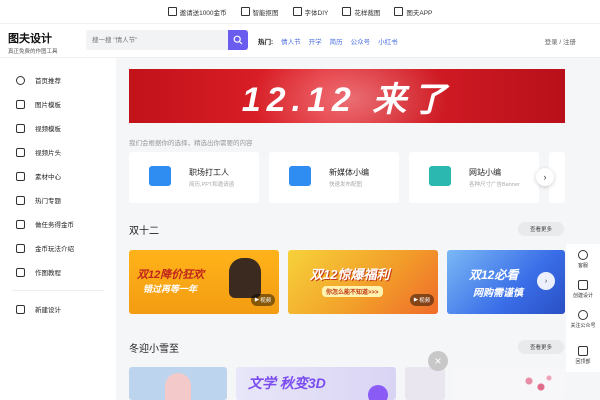 The height and width of the screenshot is (400, 600). Describe the element at coordinates (20, 104) in the screenshot. I see `image-template-icon` at that location.